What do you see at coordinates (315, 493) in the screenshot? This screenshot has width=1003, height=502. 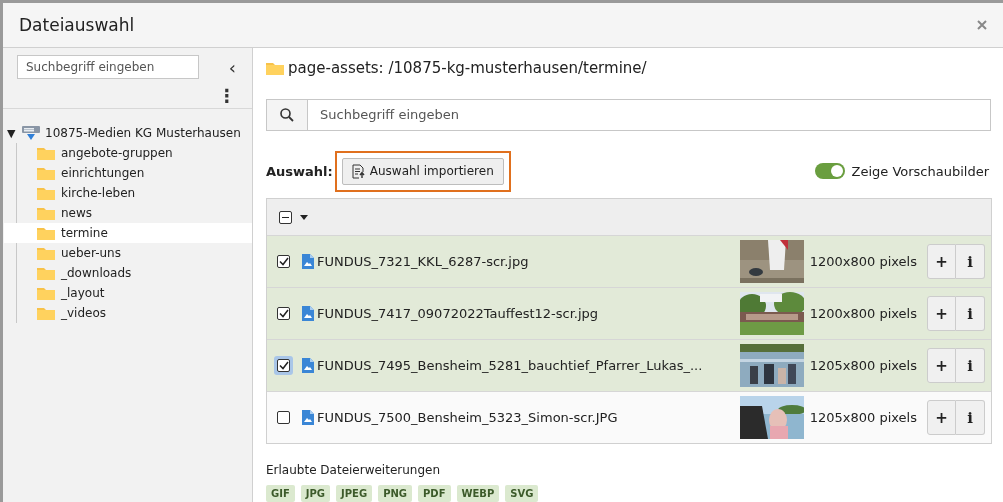 I see `extension-tag: JPG` at bounding box center [315, 493].